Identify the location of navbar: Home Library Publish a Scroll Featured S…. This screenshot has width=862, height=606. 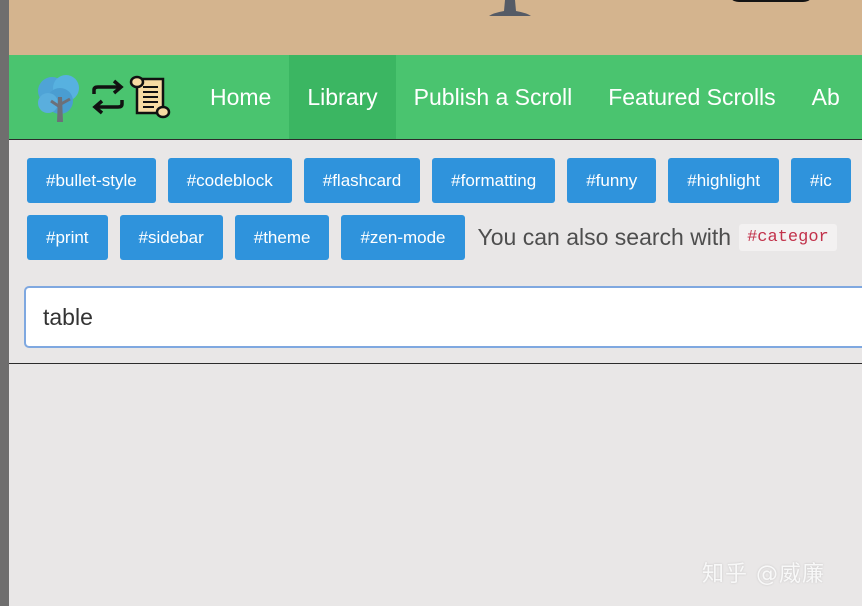
(435, 97).